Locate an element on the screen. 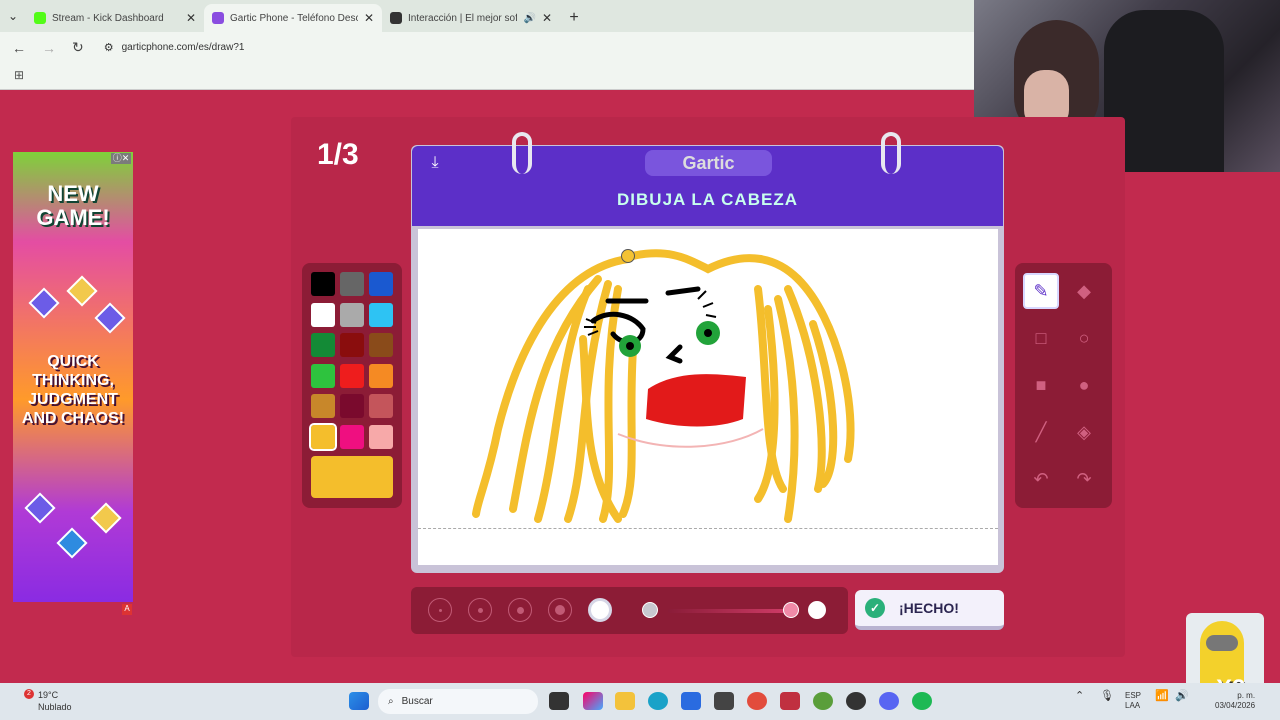 The width and height of the screenshot is (1280, 720). rectangle-tool-icon: □ is located at coordinates (1041, 338).